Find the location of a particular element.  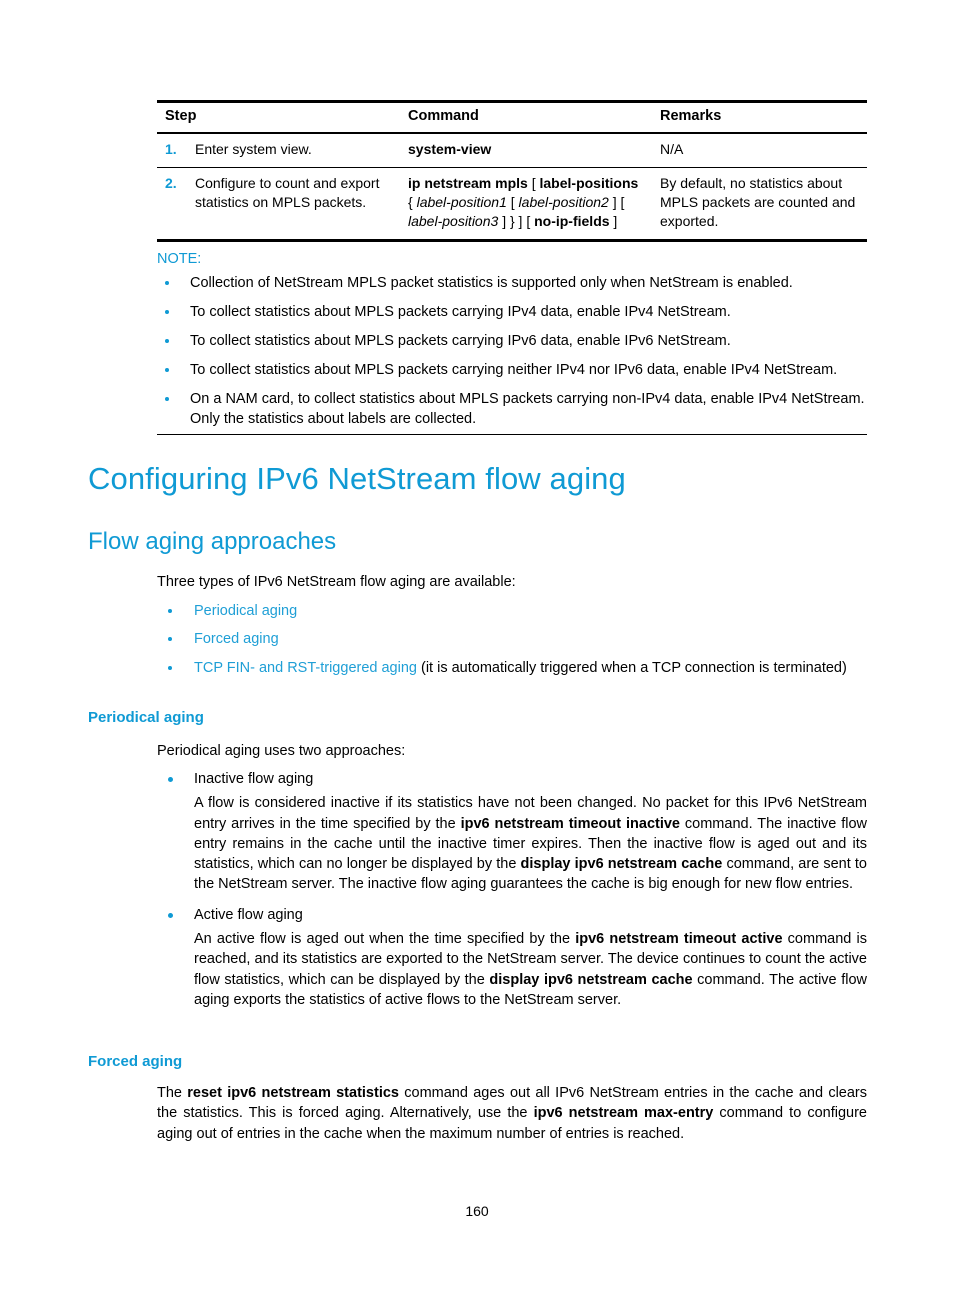

list-item-title: Active flow aging is located at coordinates (248, 914).